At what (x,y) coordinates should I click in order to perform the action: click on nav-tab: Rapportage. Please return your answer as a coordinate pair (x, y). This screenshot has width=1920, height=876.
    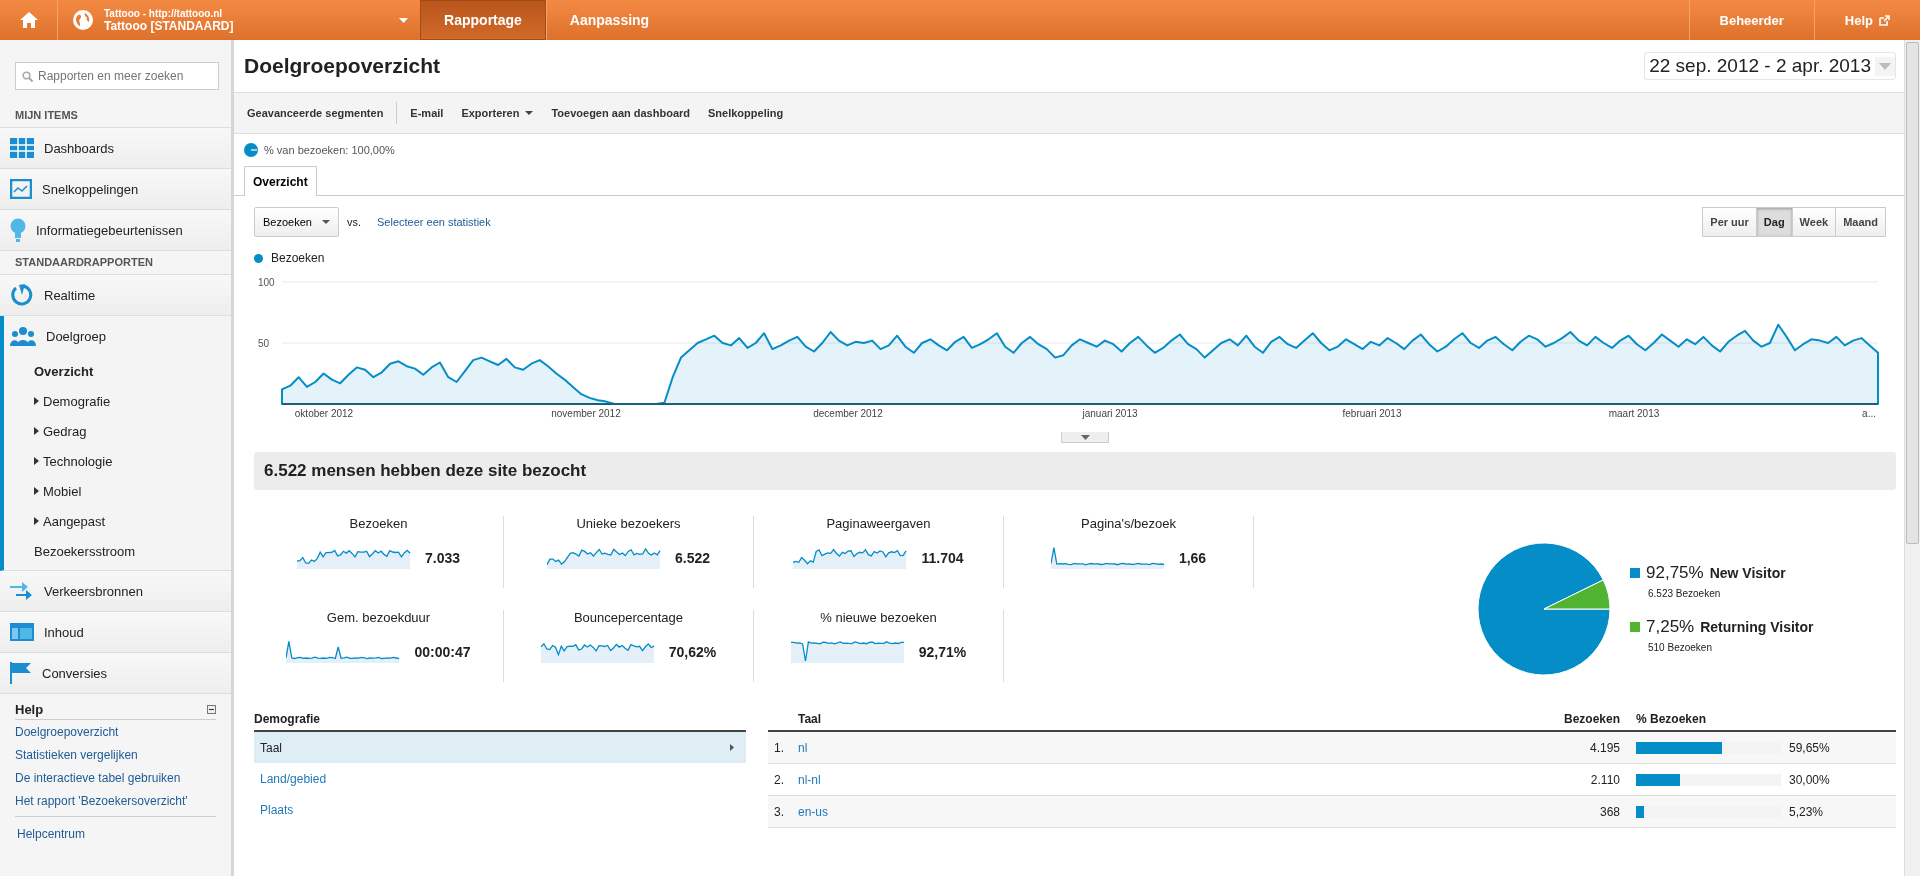
    Looking at the image, I should click on (483, 20).